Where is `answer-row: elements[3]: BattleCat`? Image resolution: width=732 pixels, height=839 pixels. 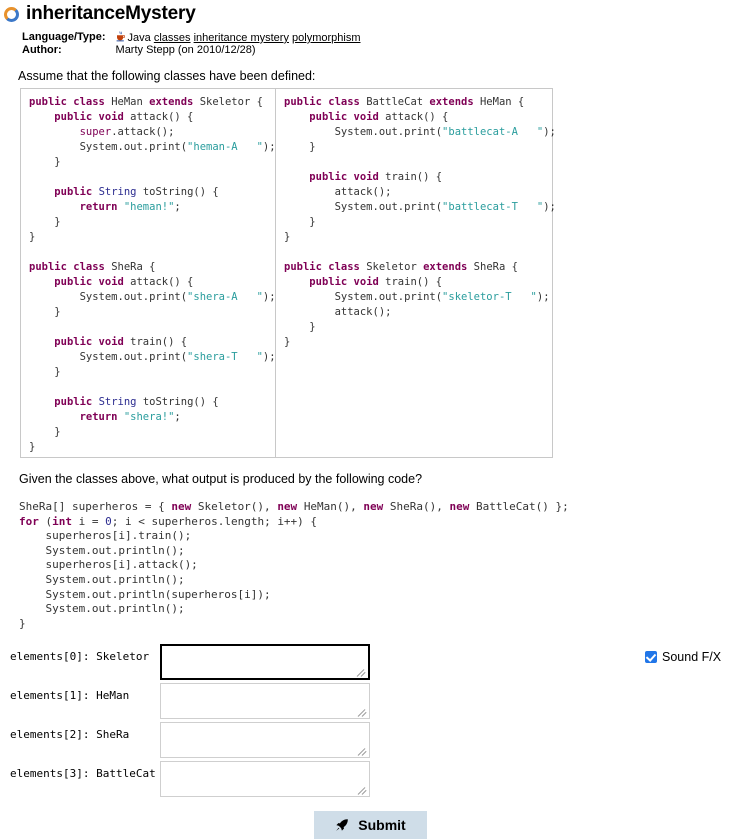
answer-row: elements[3]: BattleCat is located at coordinates (366, 780).